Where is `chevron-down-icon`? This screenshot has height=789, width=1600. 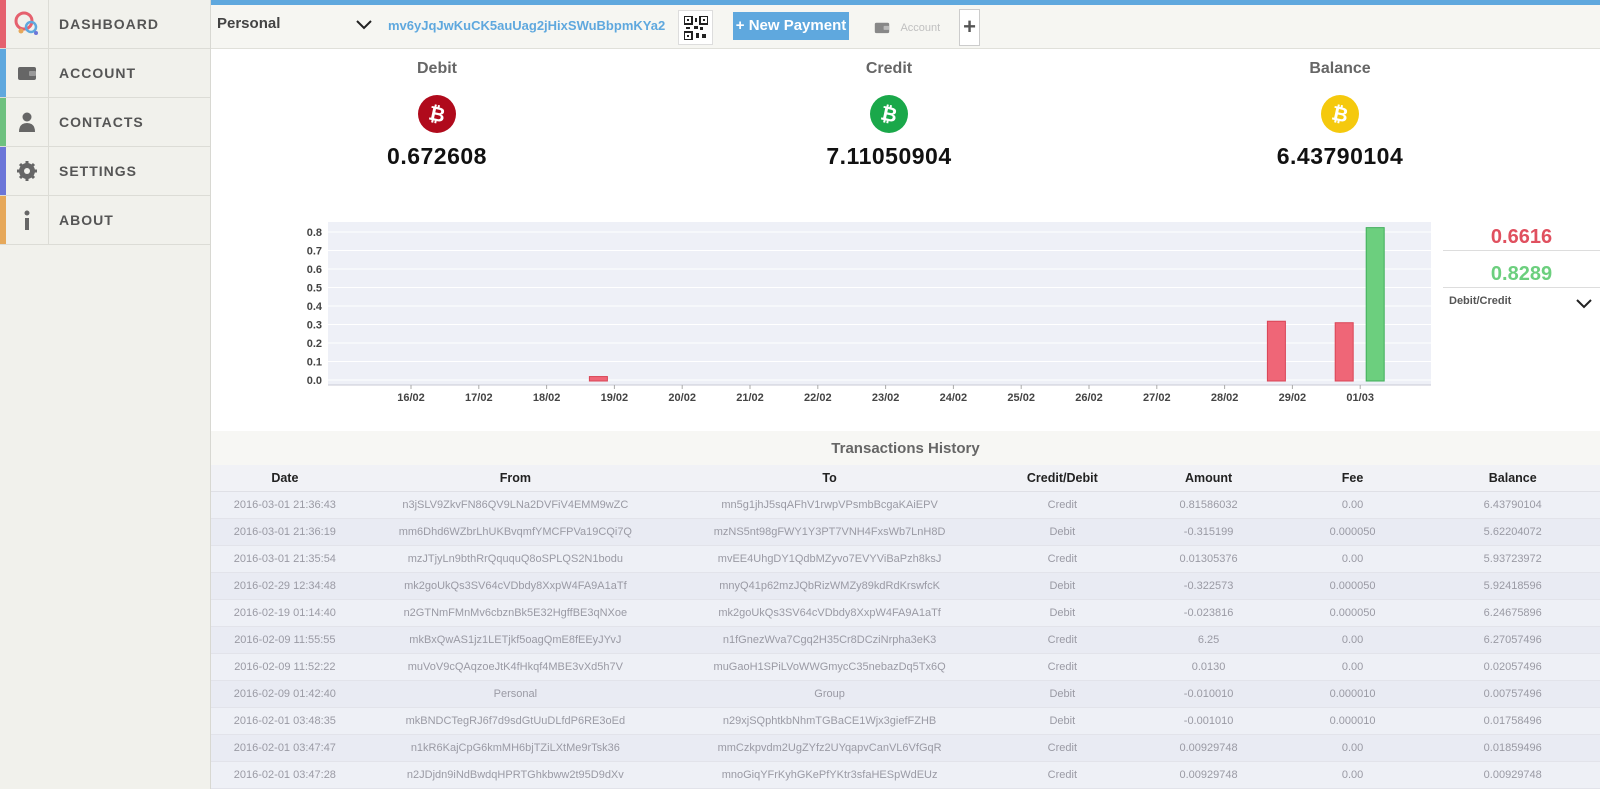
chevron-down-icon is located at coordinates (1584, 305).